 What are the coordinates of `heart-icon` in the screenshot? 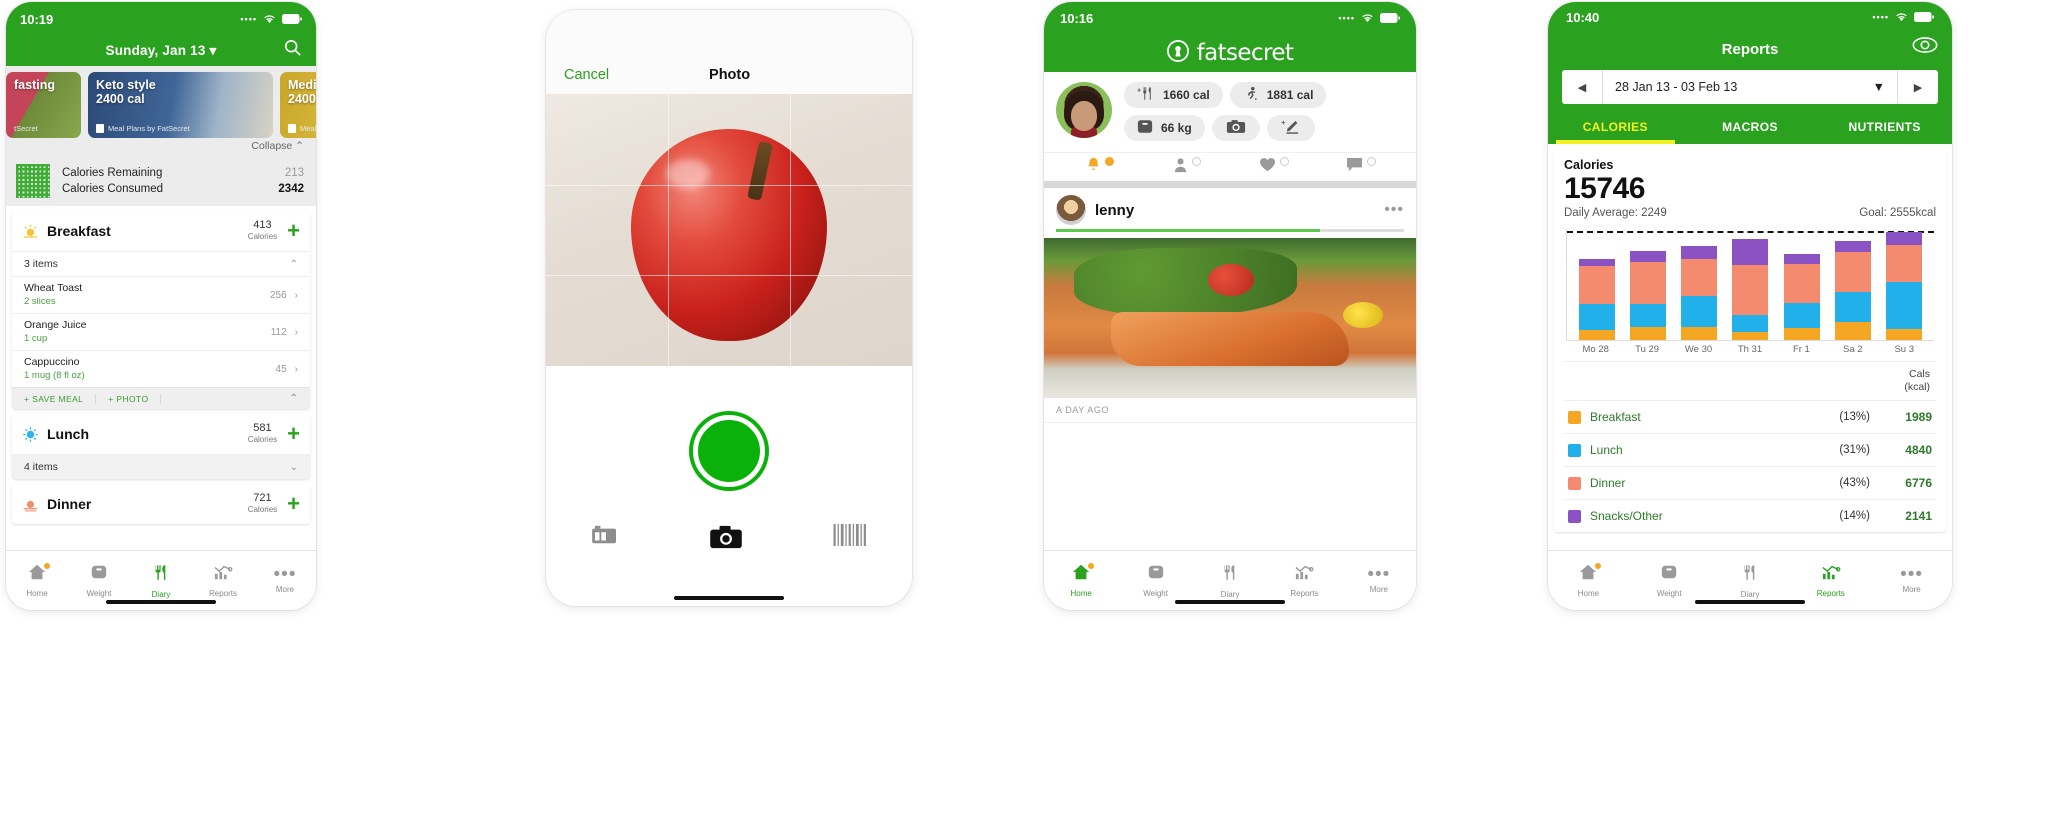 It's located at (1273, 165).